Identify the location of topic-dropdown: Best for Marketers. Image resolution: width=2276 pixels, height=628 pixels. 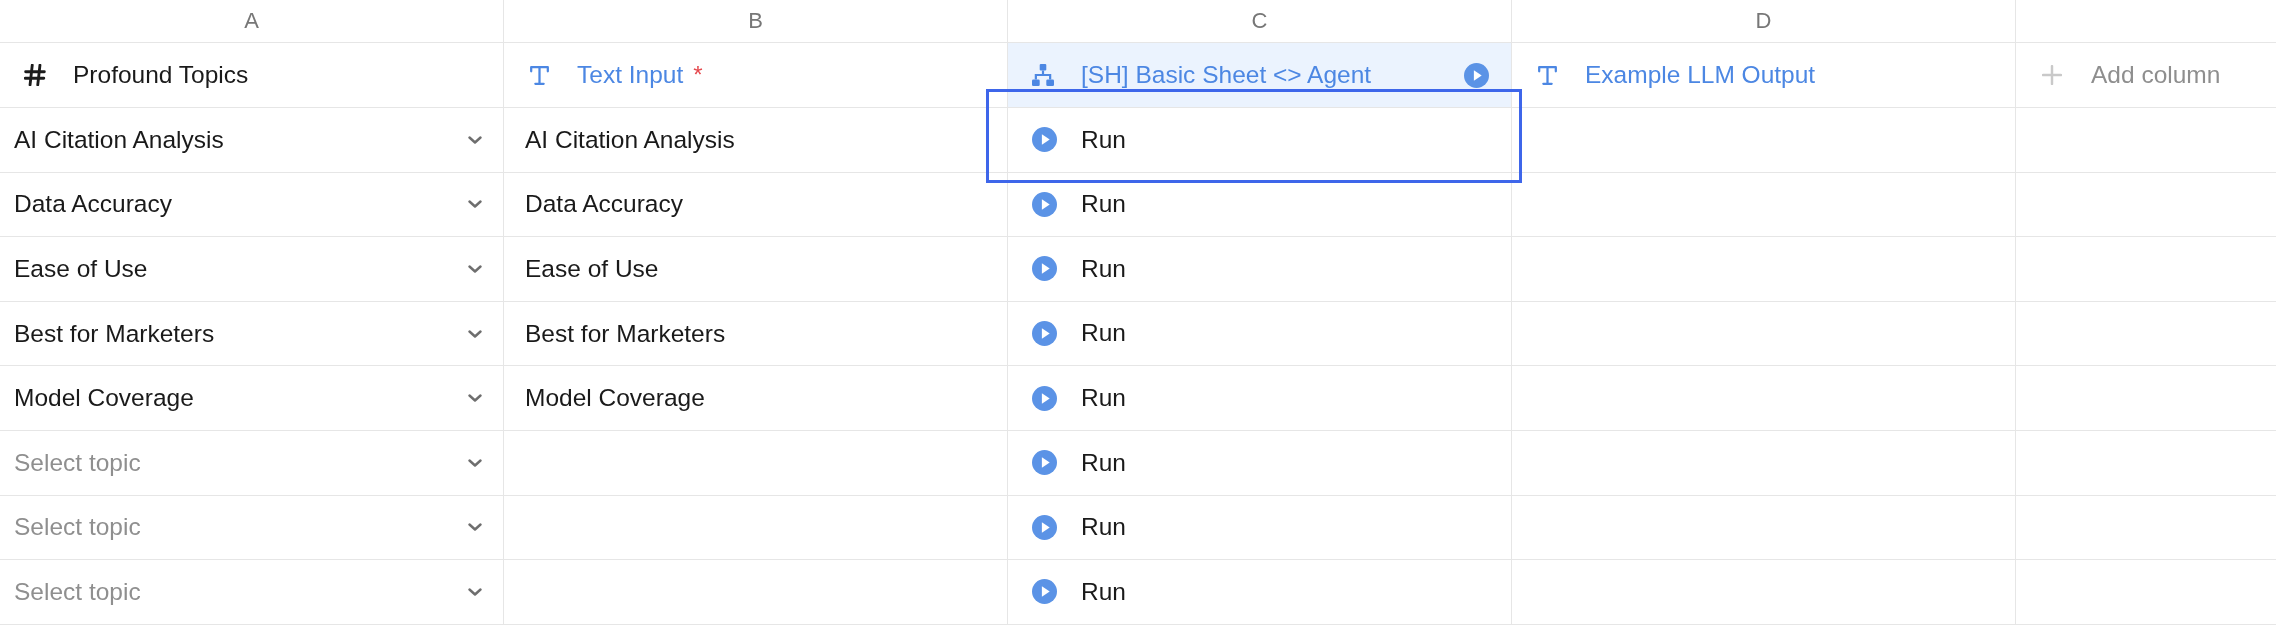
(251, 333).